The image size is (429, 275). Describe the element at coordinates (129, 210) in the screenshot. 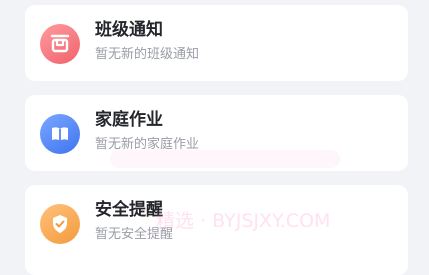

I see `card-title: 安全提醒` at that location.